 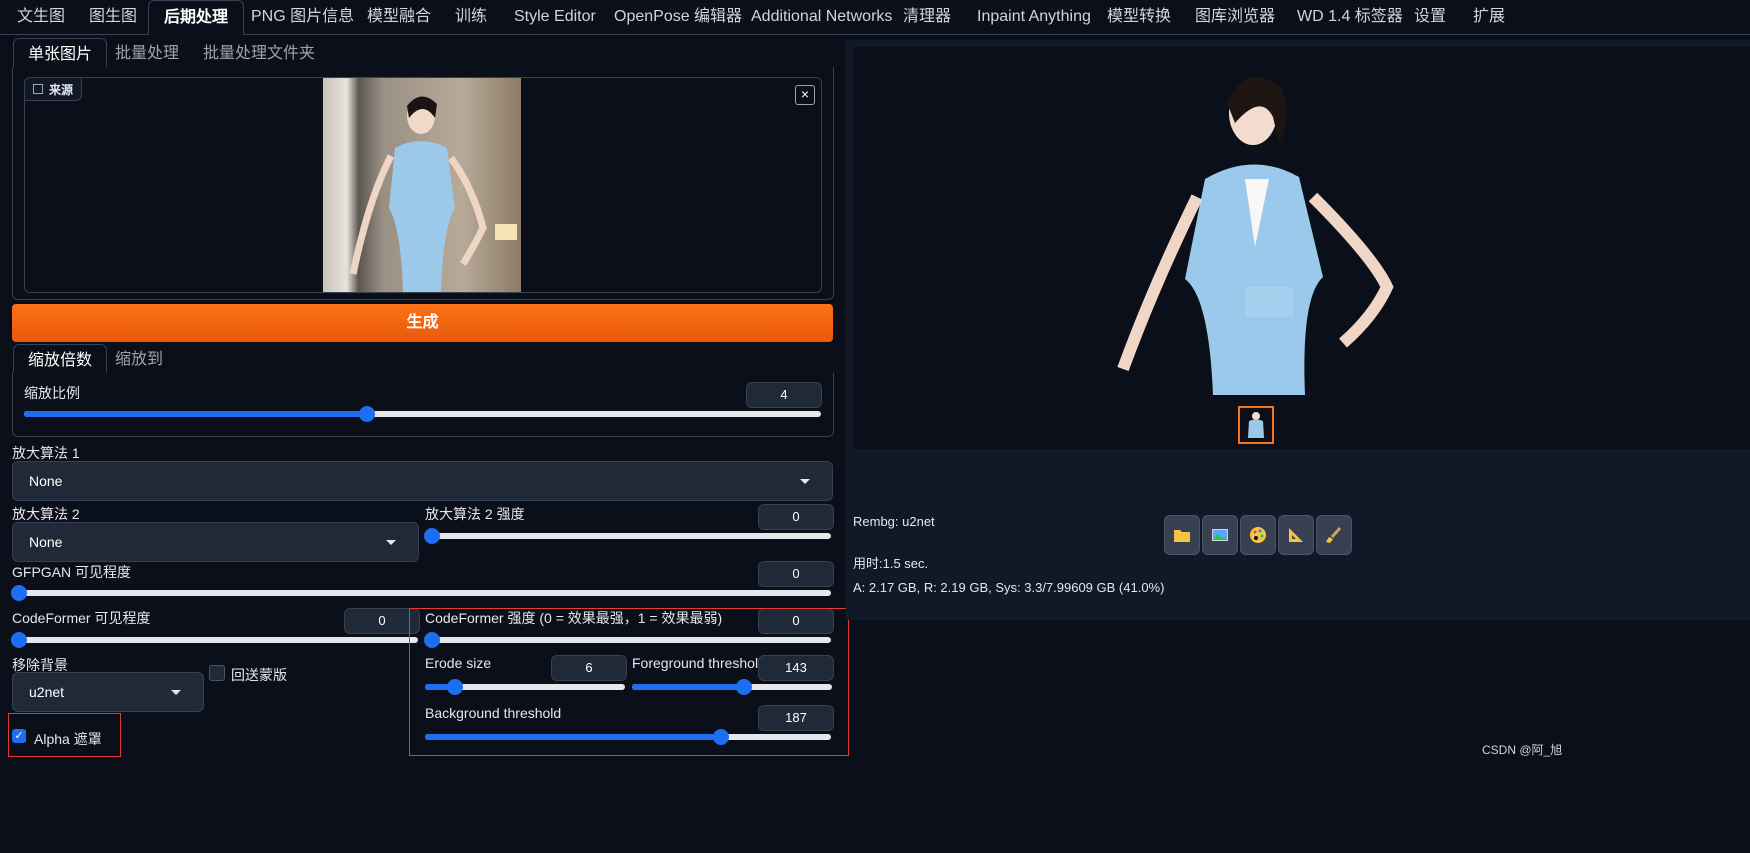 I want to click on generate-button: 生成, so click(x=422, y=323).